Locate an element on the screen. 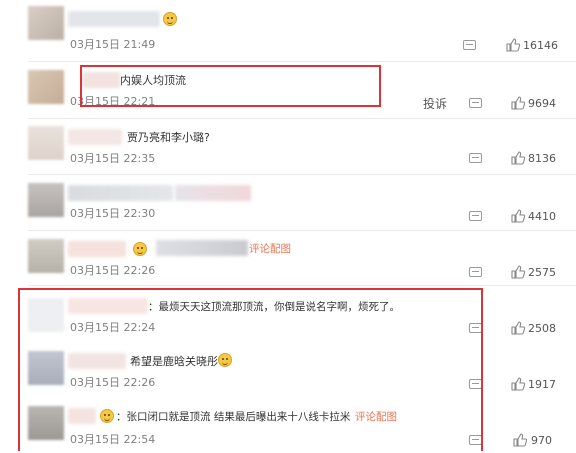 Image resolution: width=576 pixels, height=453 pixels. like-count: 1917 is located at coordinates (542, 384).